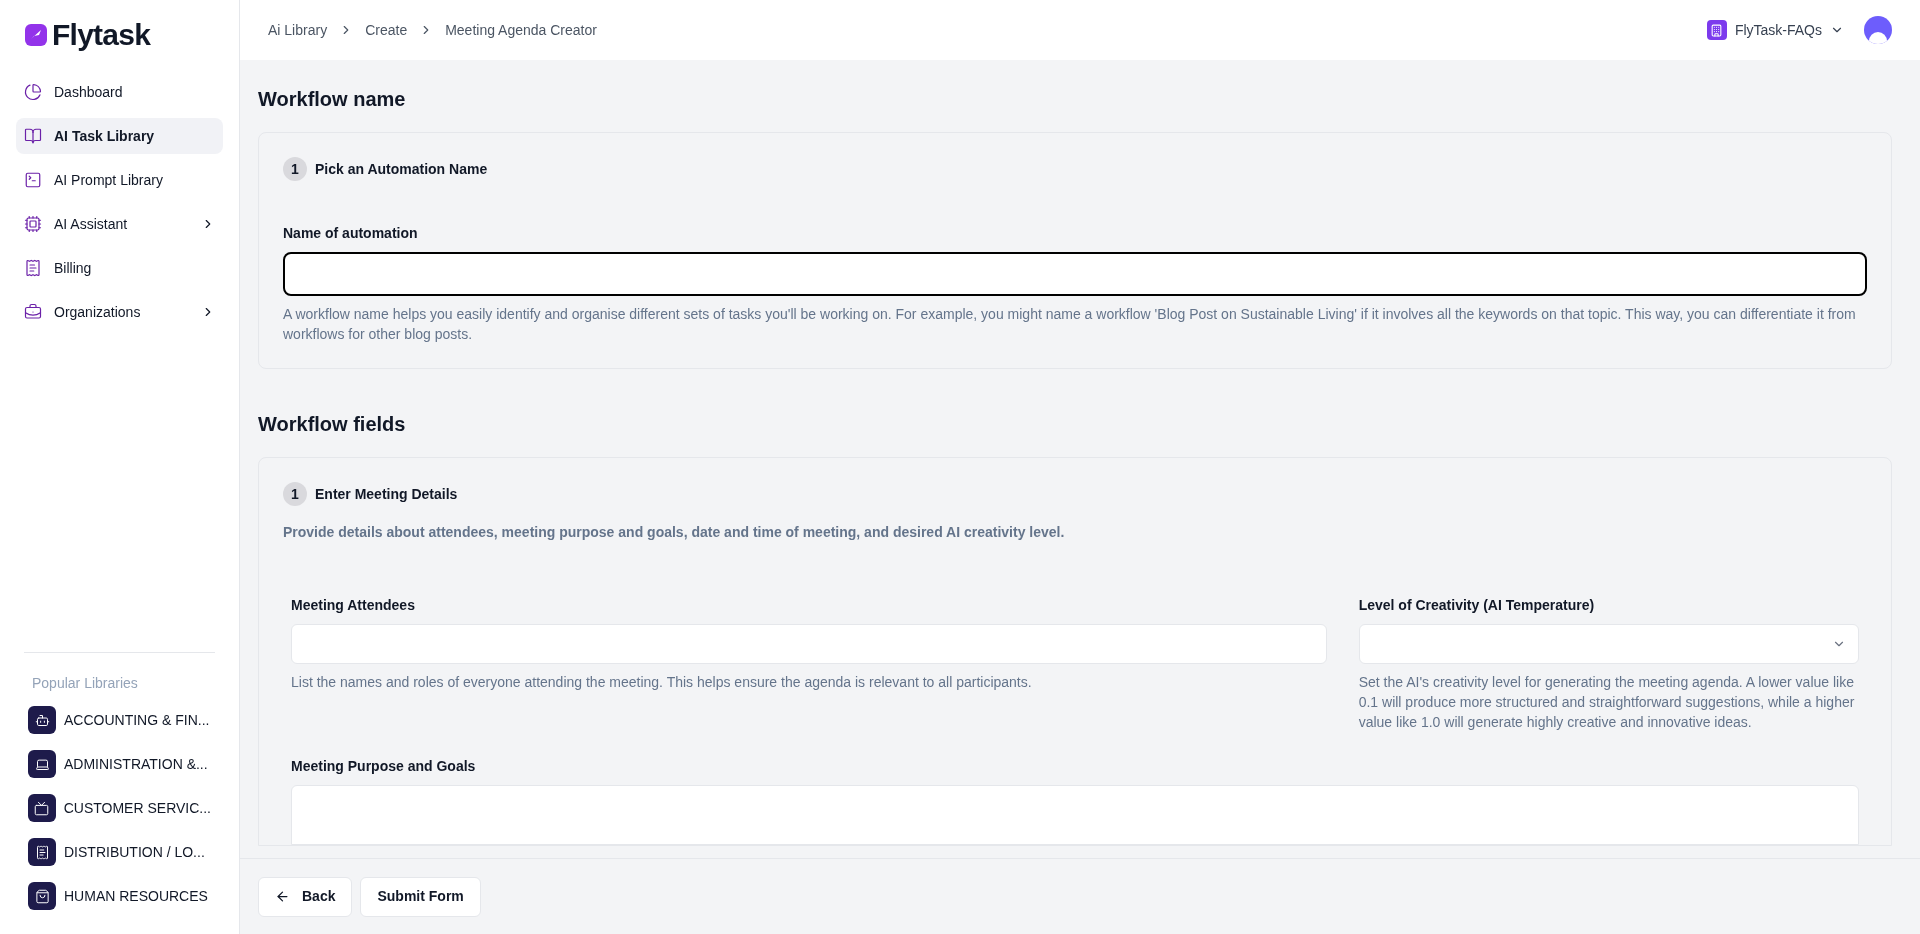 Image resolution: width=1920 pixels, height=934 pixels. Describe the element at coordinates (85, 683) in the screenshot. I see `section-title: Popular Libraries` at that location.